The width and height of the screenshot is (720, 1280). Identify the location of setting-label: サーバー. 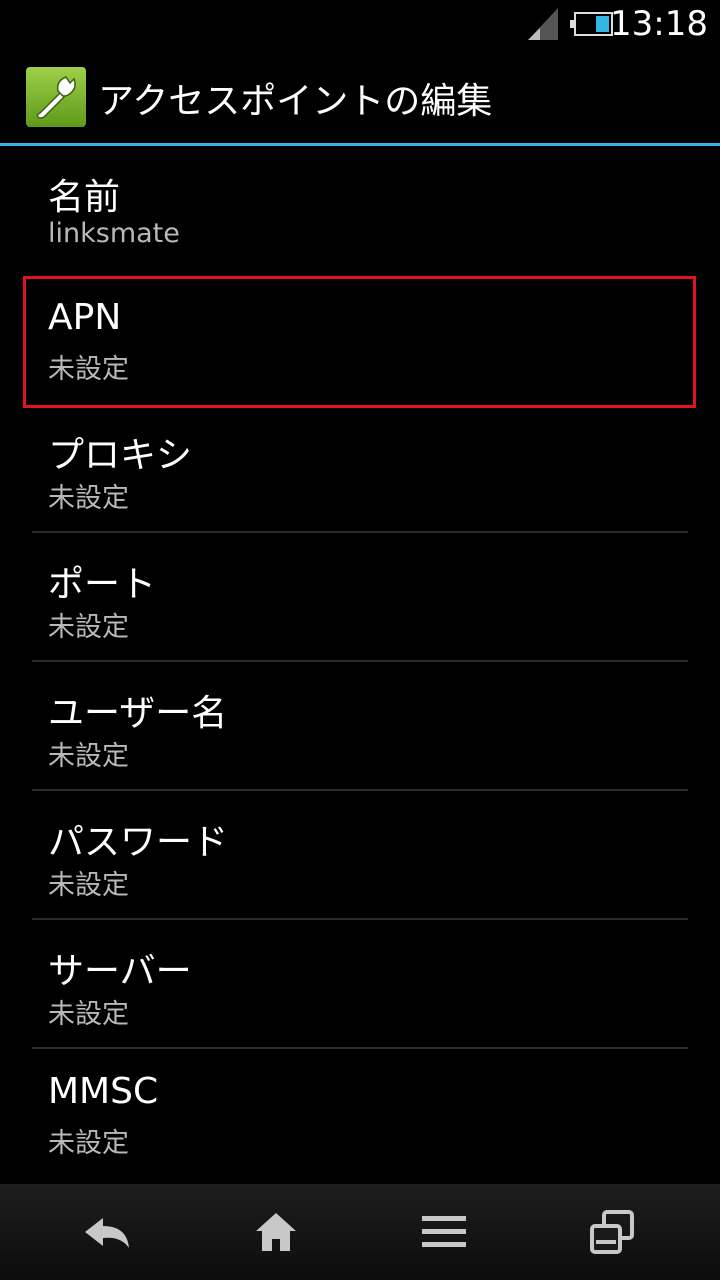
(120, 971).